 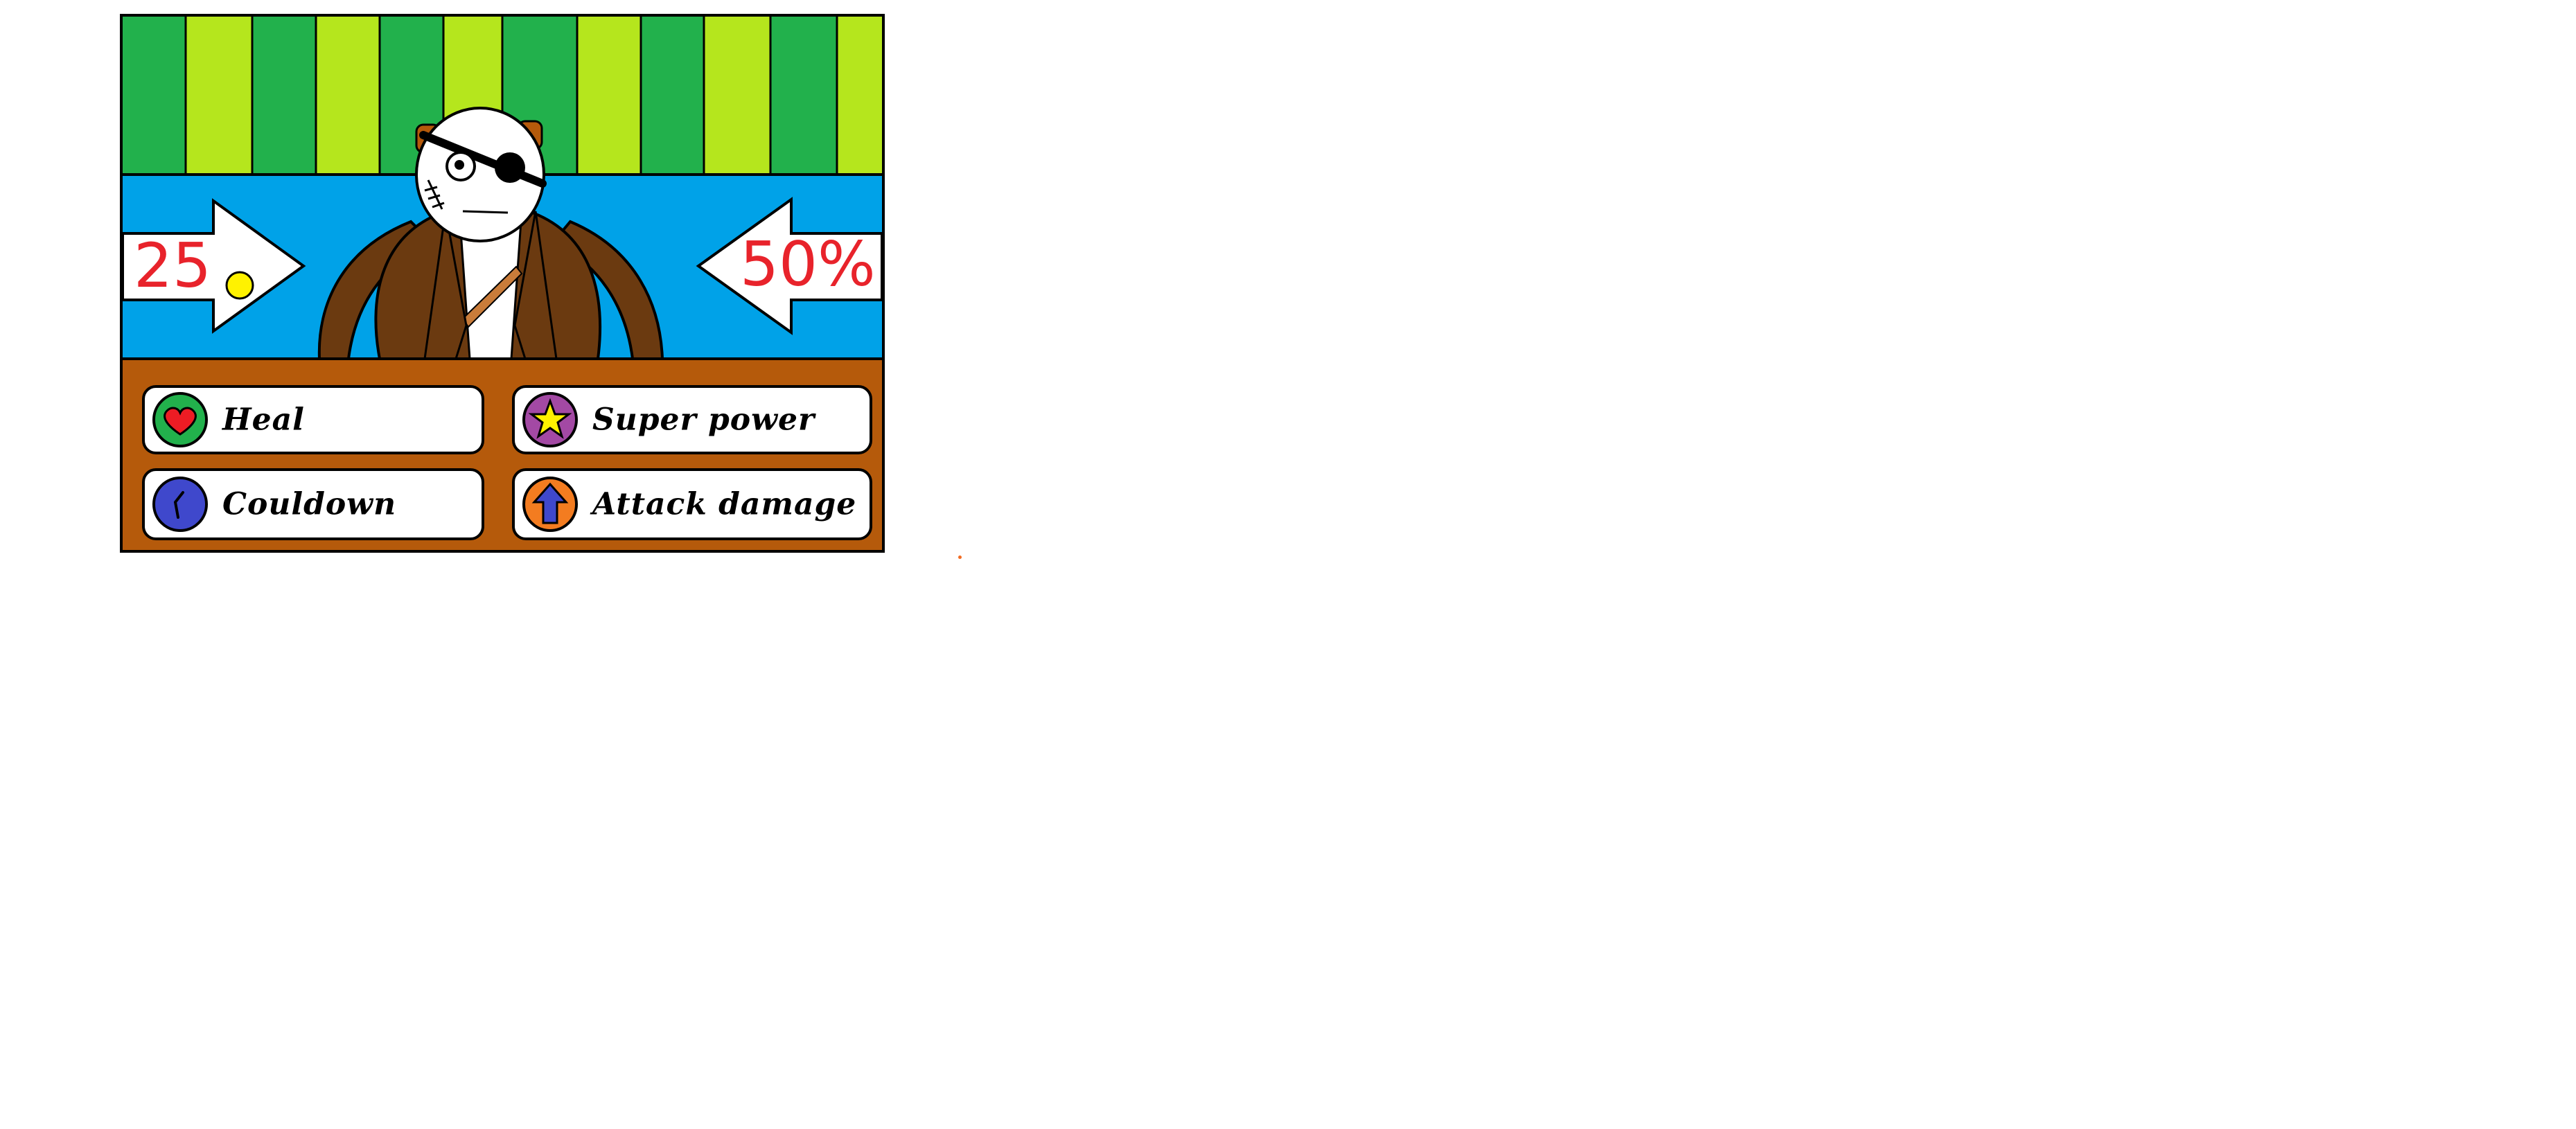 I want to click on stray-dot, so click(x=960, y=557).